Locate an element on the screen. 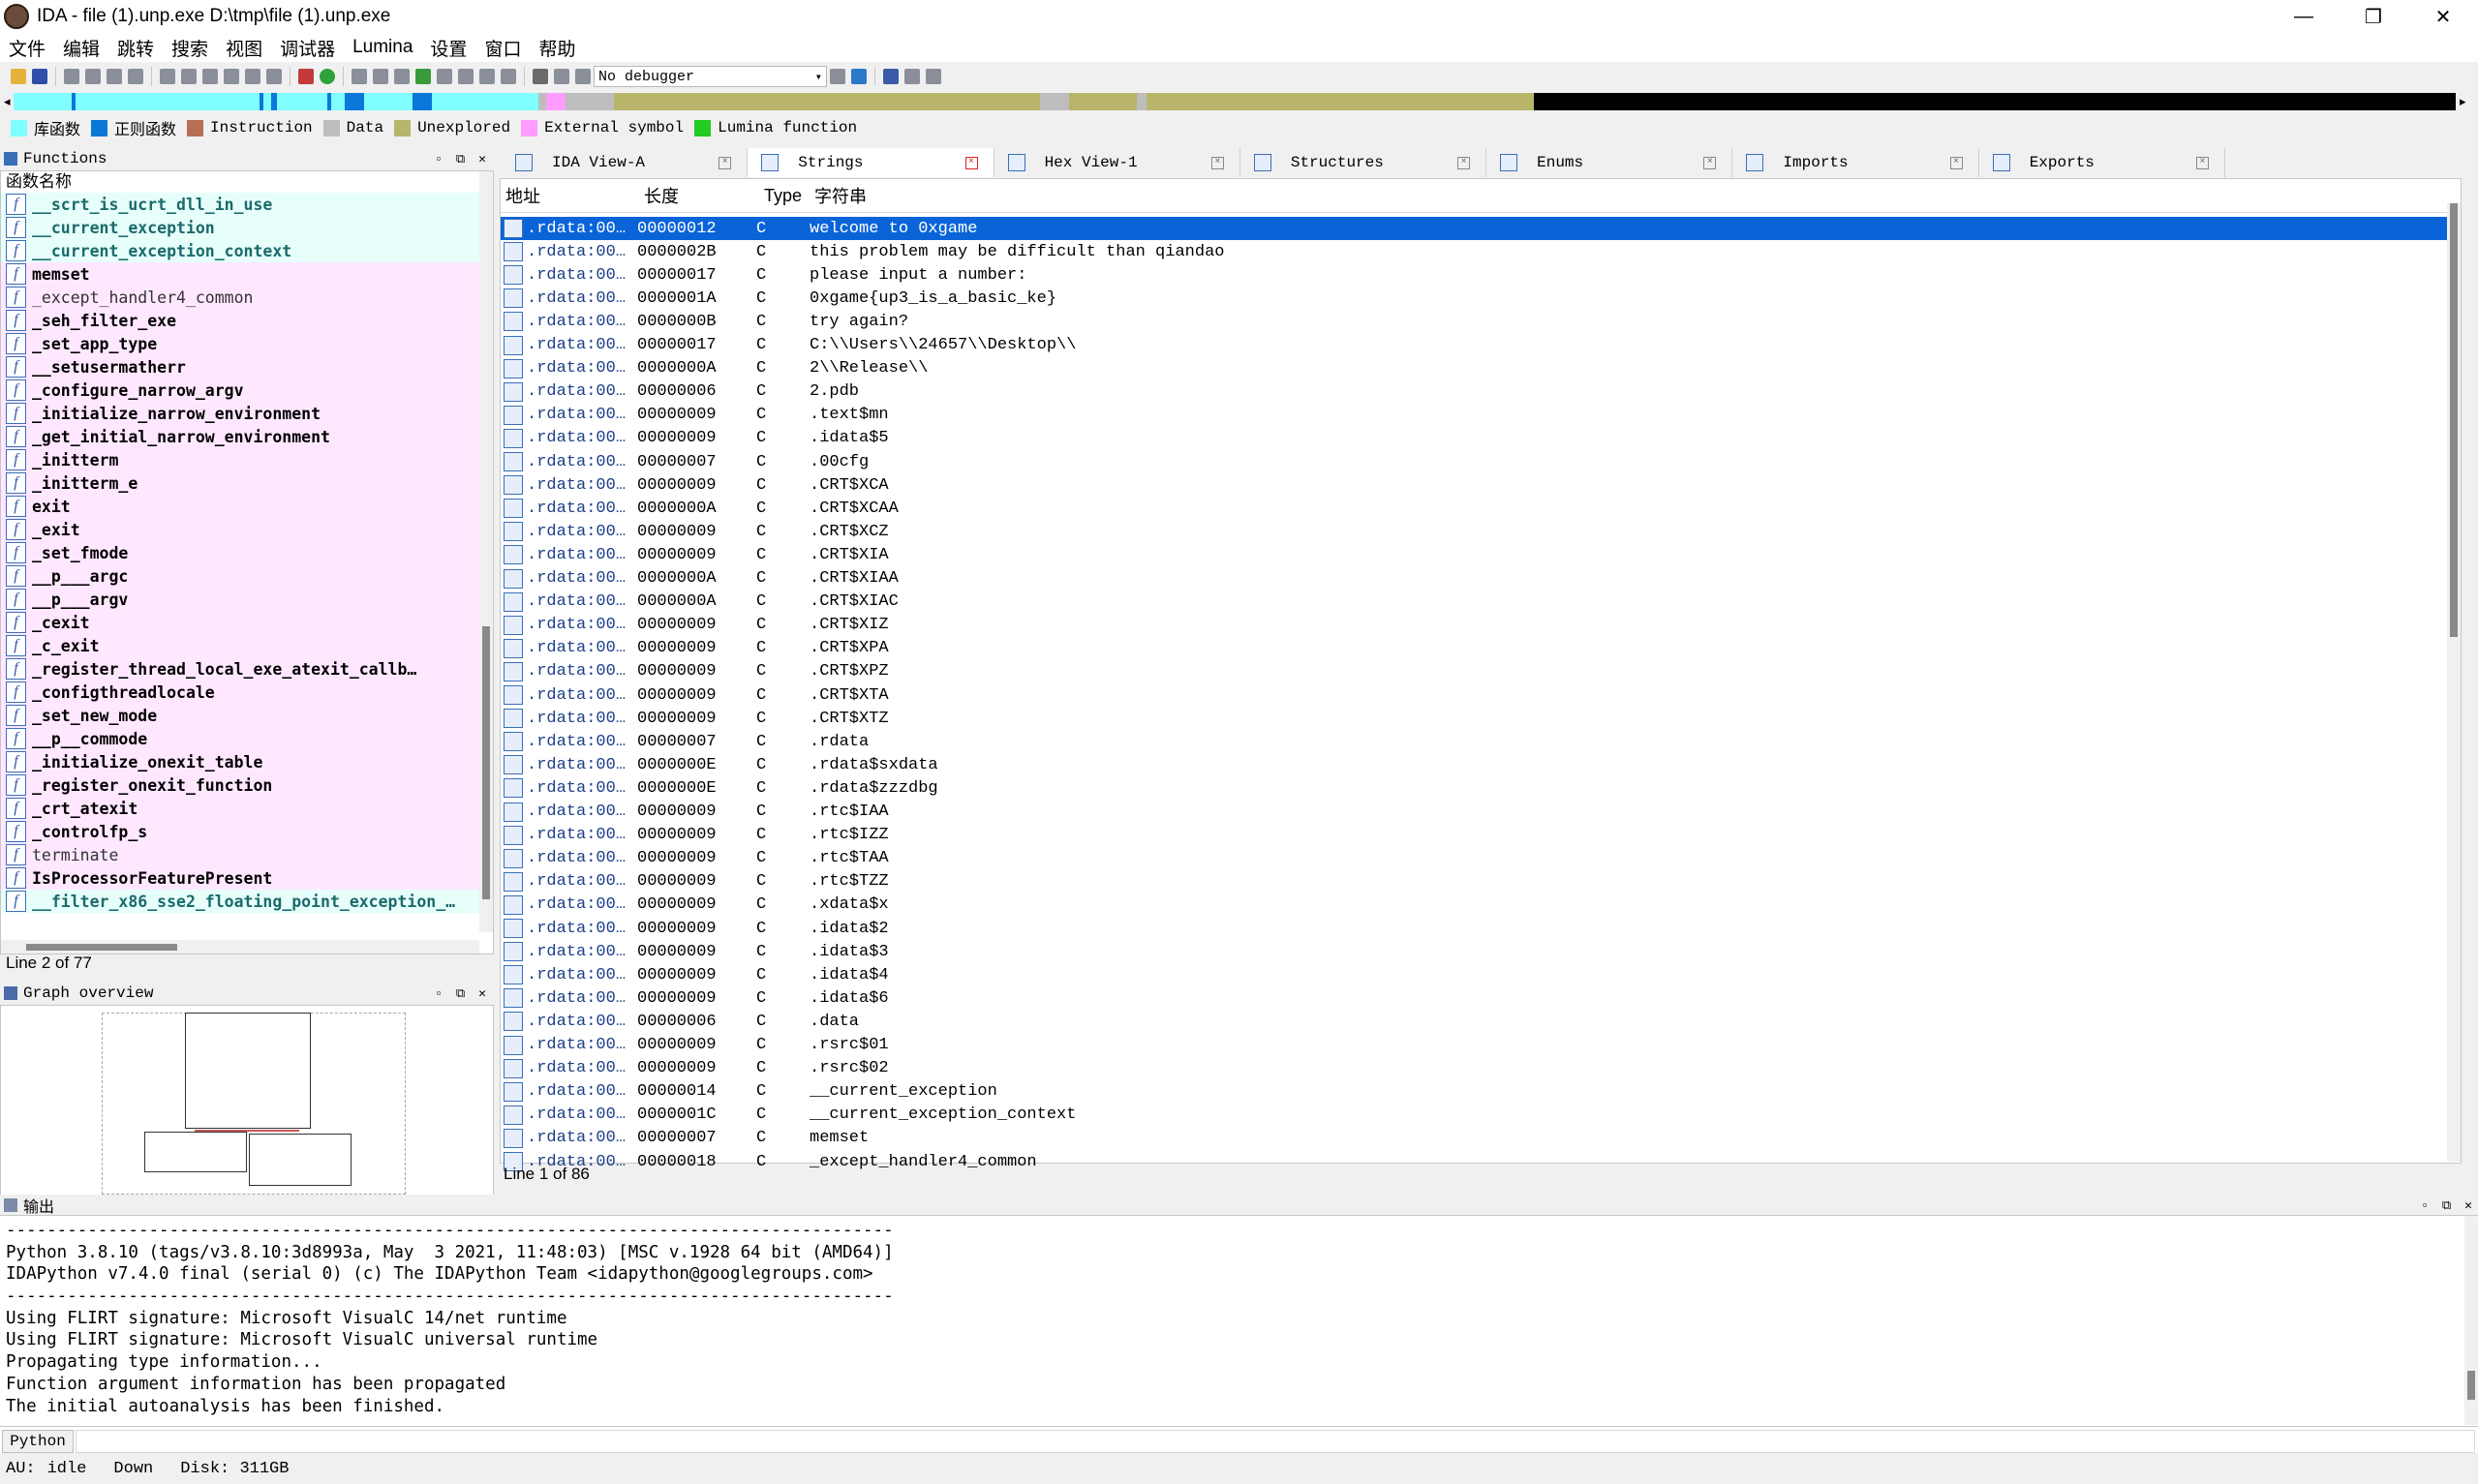 Image resolution: width=2478 pixels, height=1484 pixels. function-row: f _cexit is located at coordinates (247, 622).